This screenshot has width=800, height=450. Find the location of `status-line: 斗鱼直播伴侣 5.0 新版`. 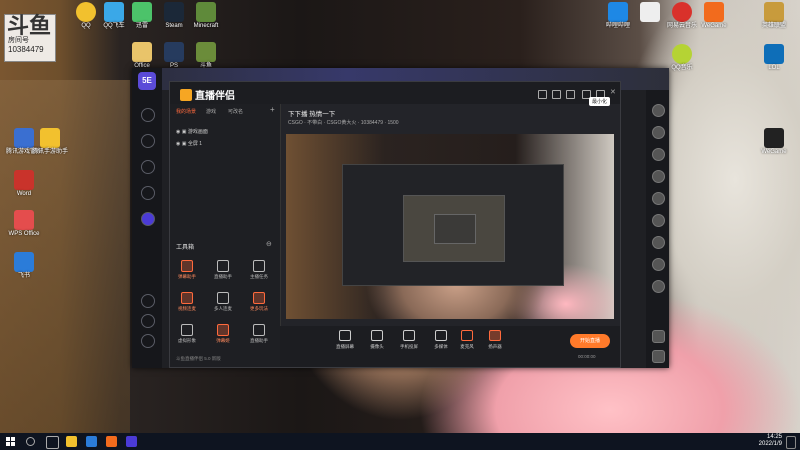

status-line: 斗鱼直播伴侣 5.0 新版 is located at coordinates (198, 358).